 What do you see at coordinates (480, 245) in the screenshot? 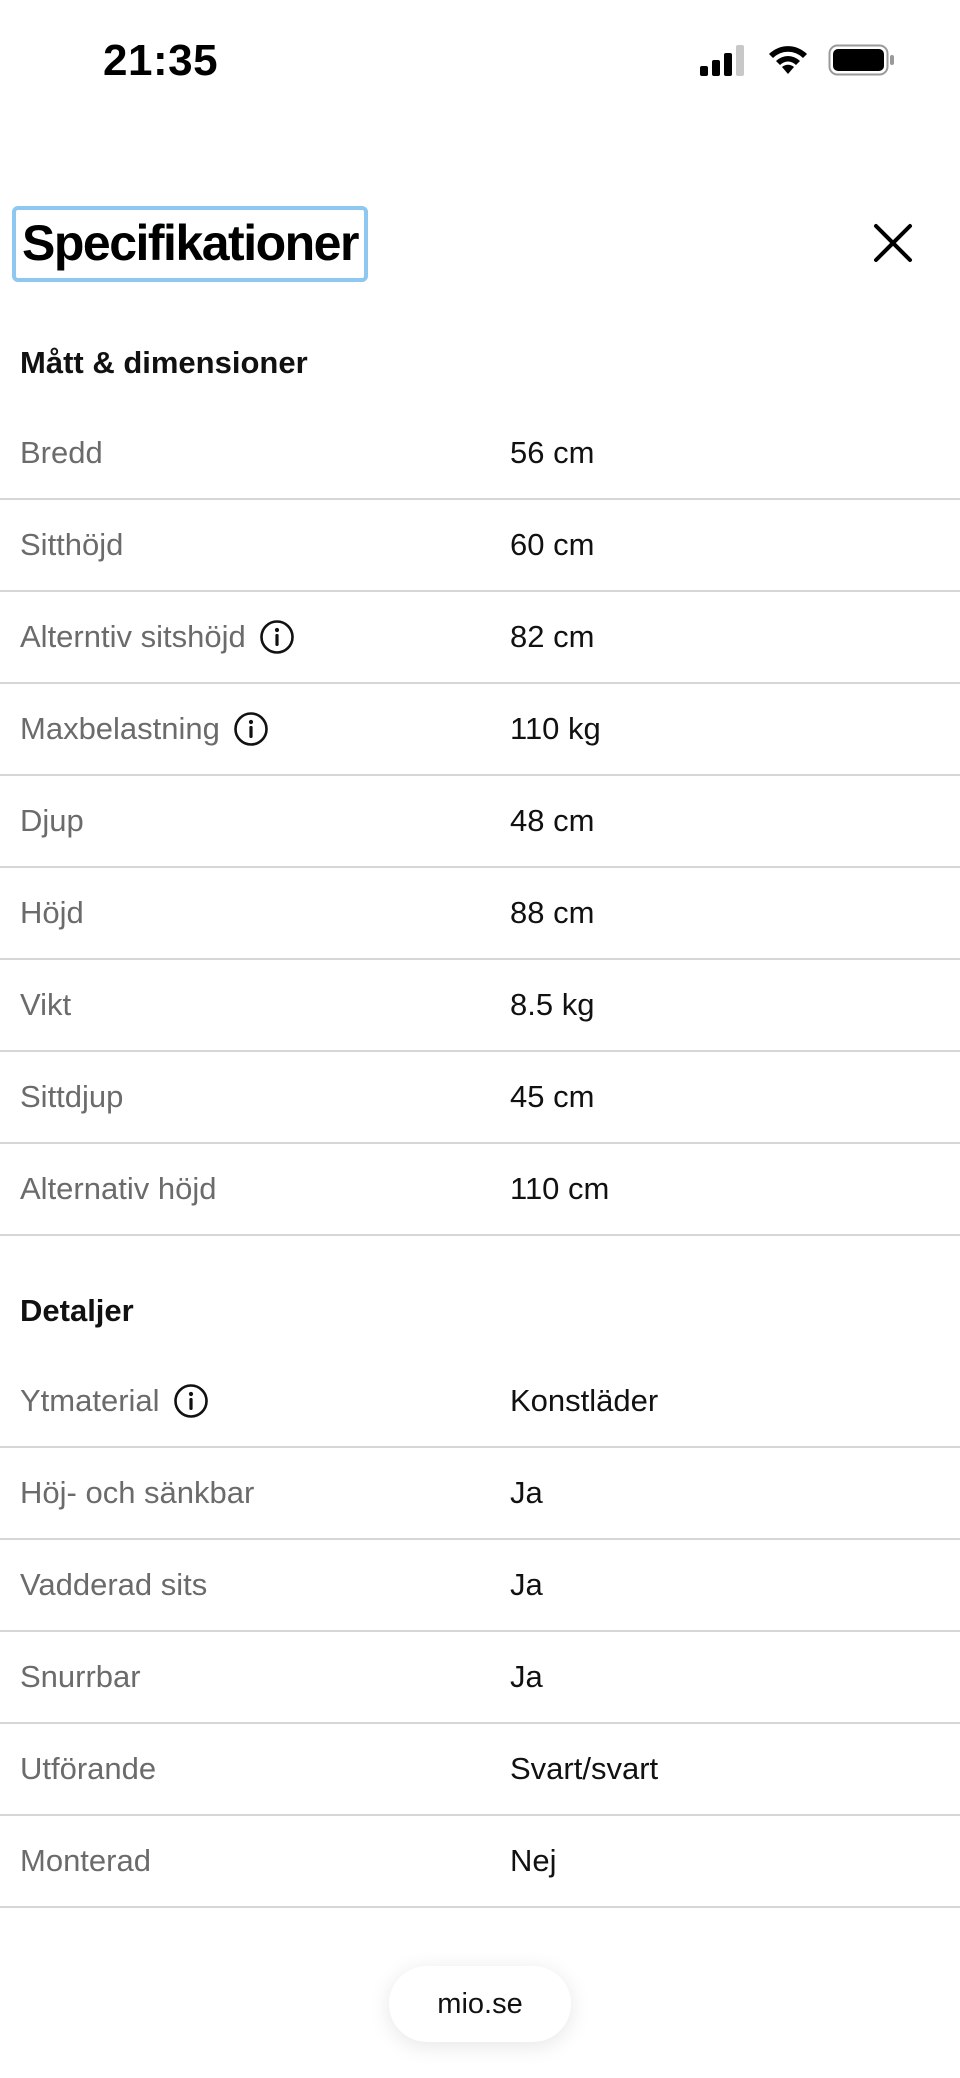
I see `header: Specifikationer` at bounding box center [480, 245].